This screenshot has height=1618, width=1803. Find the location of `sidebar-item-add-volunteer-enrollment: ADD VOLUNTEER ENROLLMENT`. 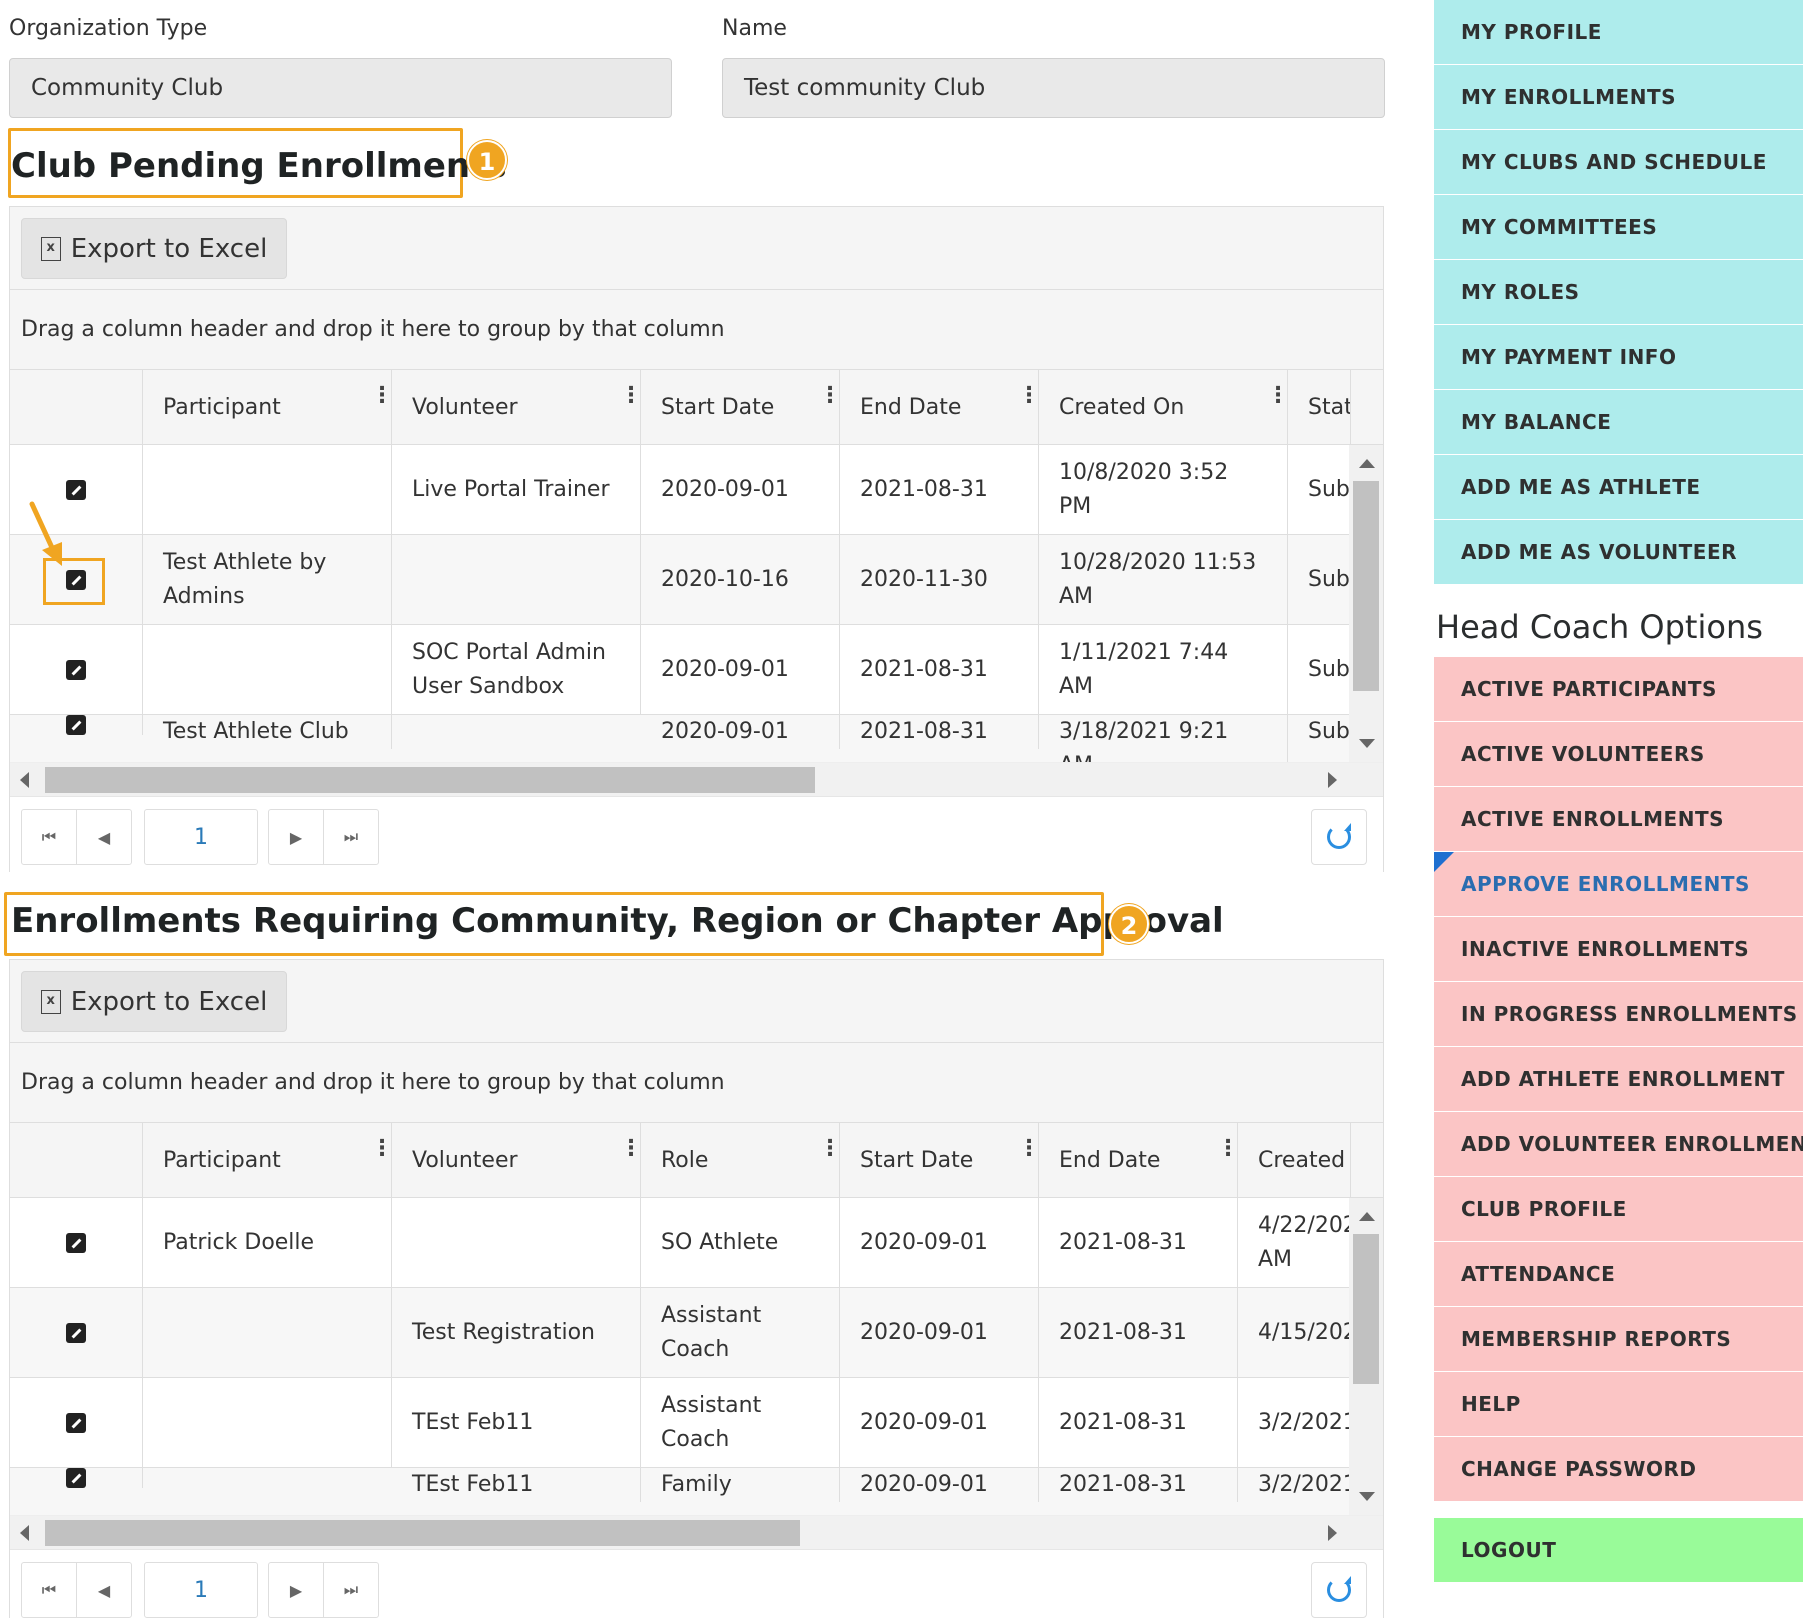

sidebar-item-add-volunteer-enrollment: ADD VOLUNTEER ENROLLMENT is located at coordinates (1618, 1144).